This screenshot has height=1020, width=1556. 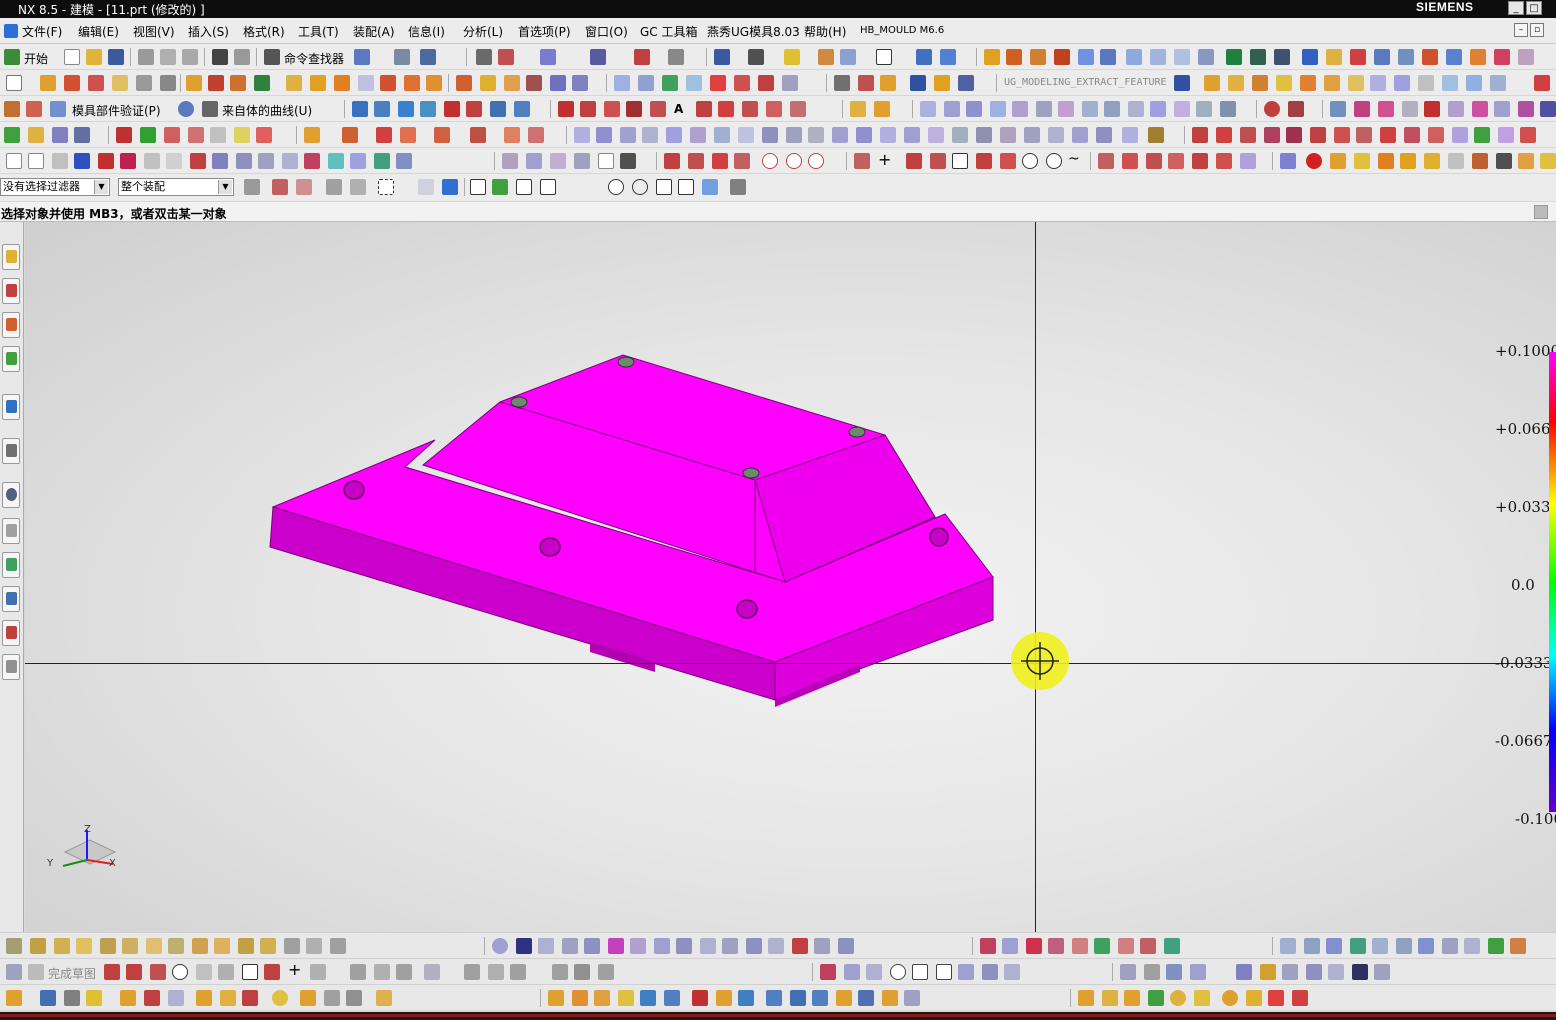 What do you see at coordinates (242, 57) in the screenshot?
I see `redo-icon` at bounding box center [242, 57].